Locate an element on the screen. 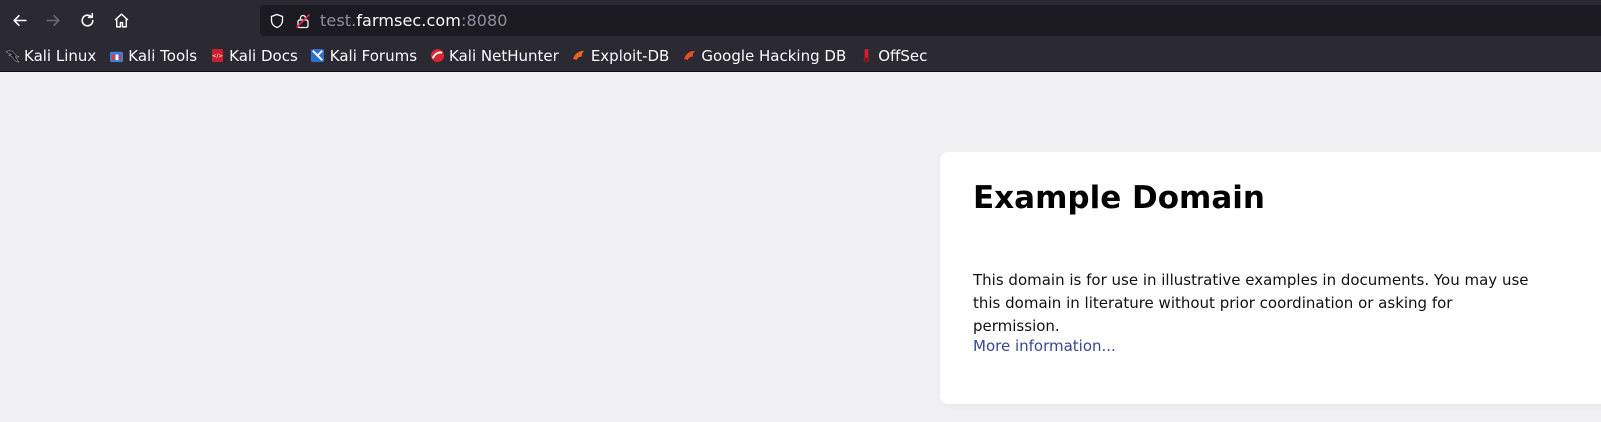 The image size is (1601, 422). bookmark-kali-tools: Kali Tools is located at coordinates (152, 56).